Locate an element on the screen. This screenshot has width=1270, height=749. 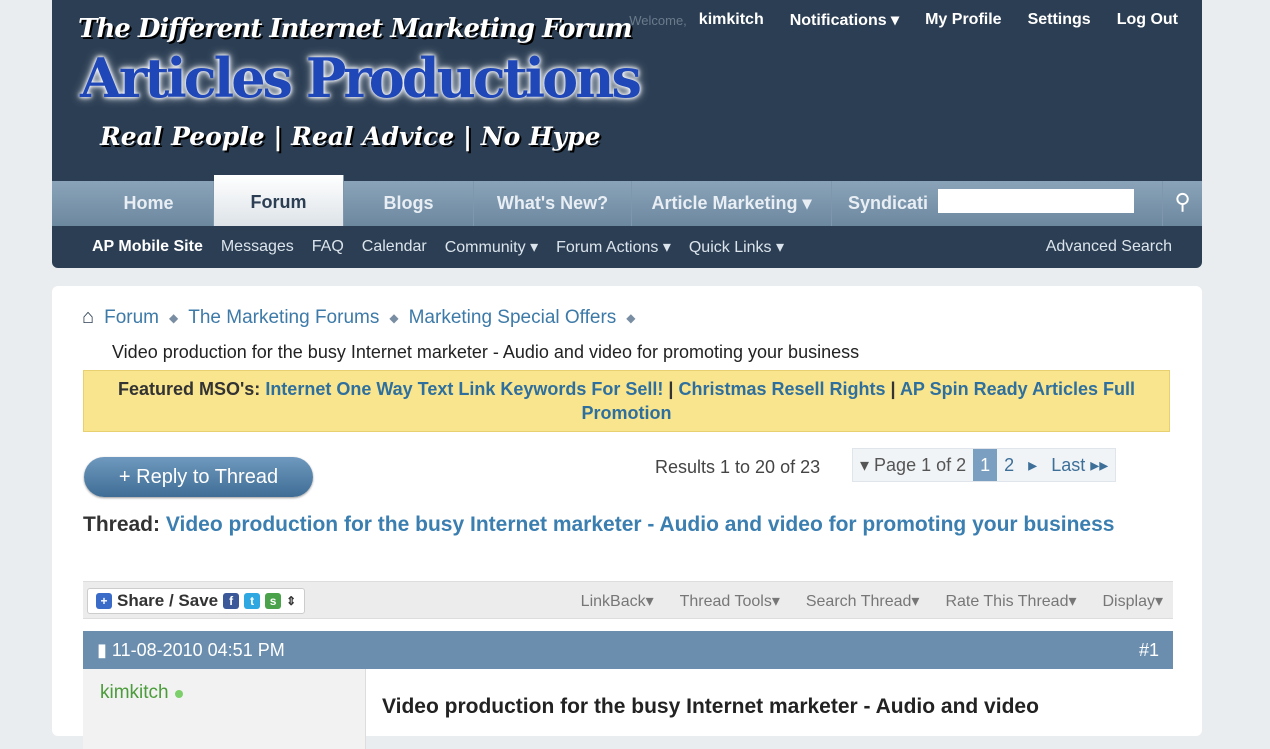
next-page-button: ▸ is located at coordinates (1032, 465).